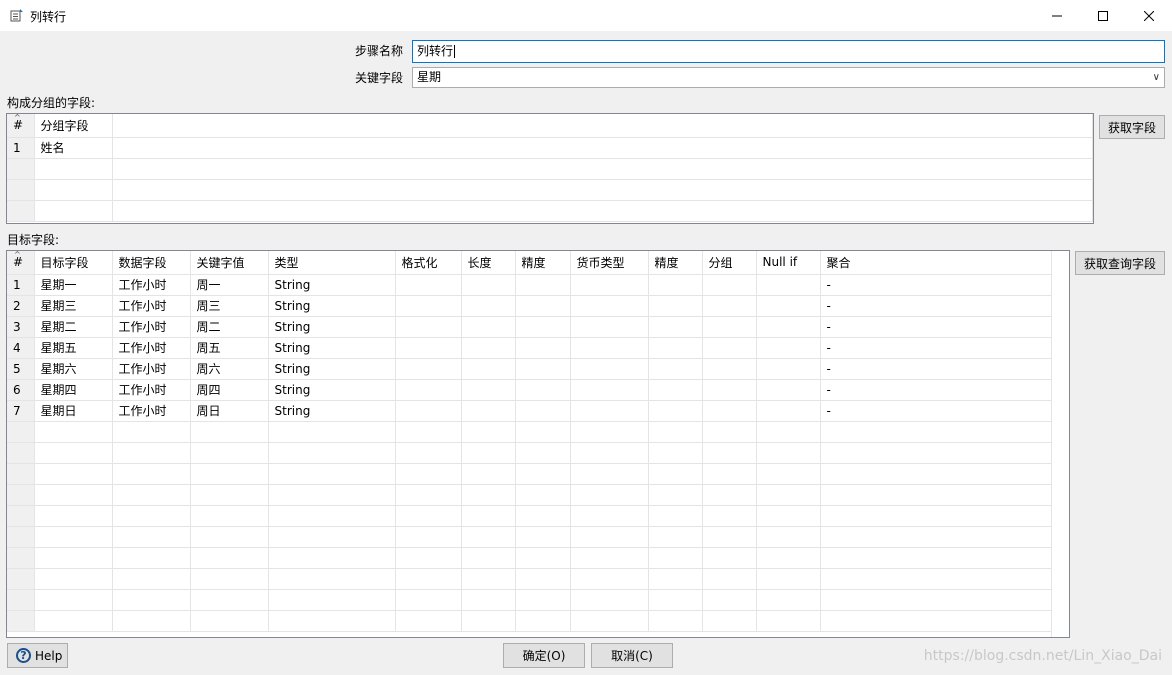  I want to click on table-cell: 星期六, so click(73, 369).